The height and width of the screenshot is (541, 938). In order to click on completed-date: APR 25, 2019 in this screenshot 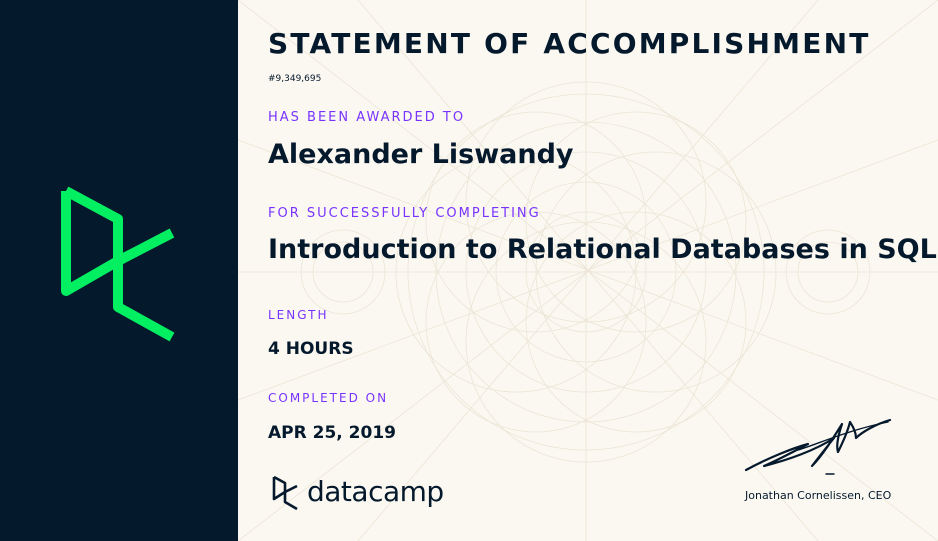, I will do `click(332, 433)`.